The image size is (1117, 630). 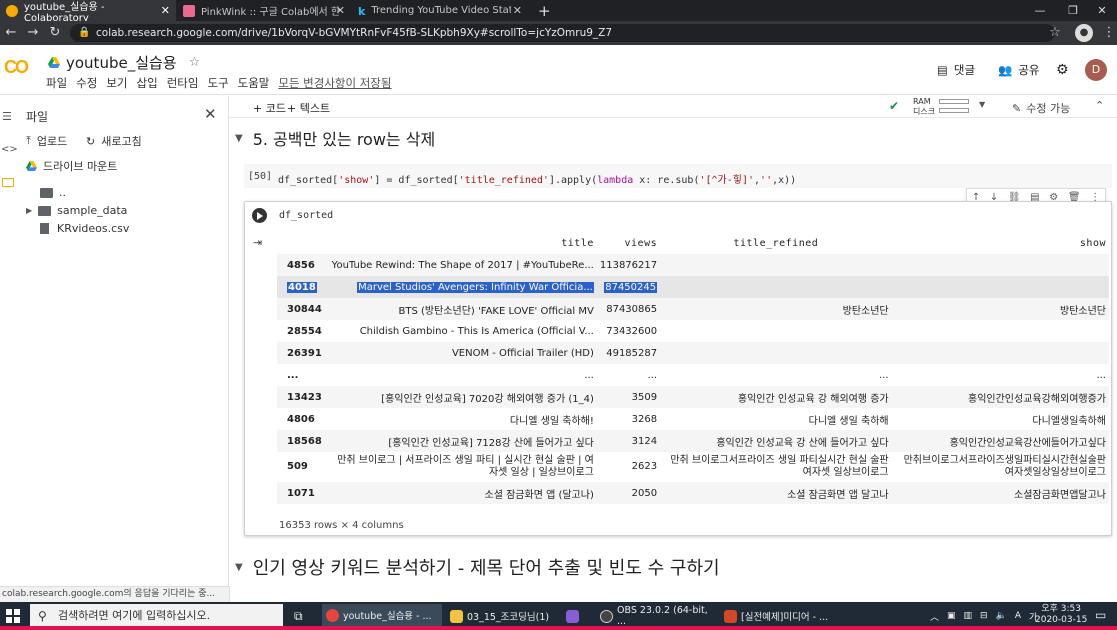 I want to click on browser-tab-kaggle: k Trending YouTube Video Statis ✕, so click(x=440, y=10).